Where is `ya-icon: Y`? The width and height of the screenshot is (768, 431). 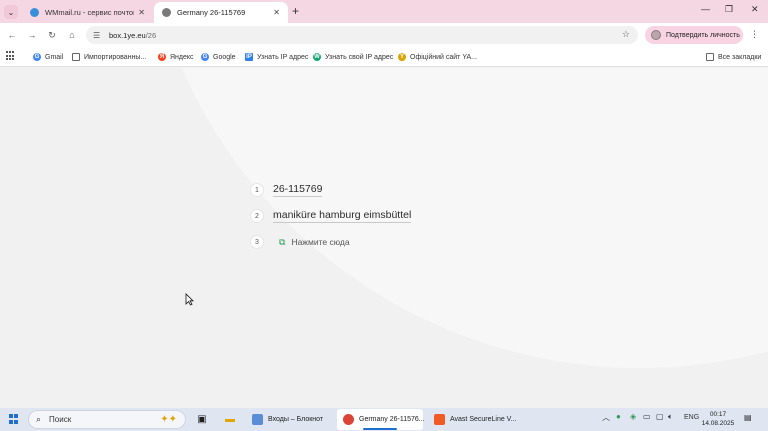 ya-icon: Y is located at coordinates (402, 57).